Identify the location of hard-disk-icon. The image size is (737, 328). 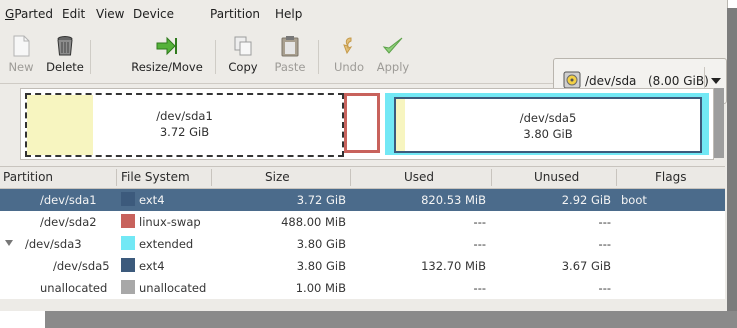
(572, 80).